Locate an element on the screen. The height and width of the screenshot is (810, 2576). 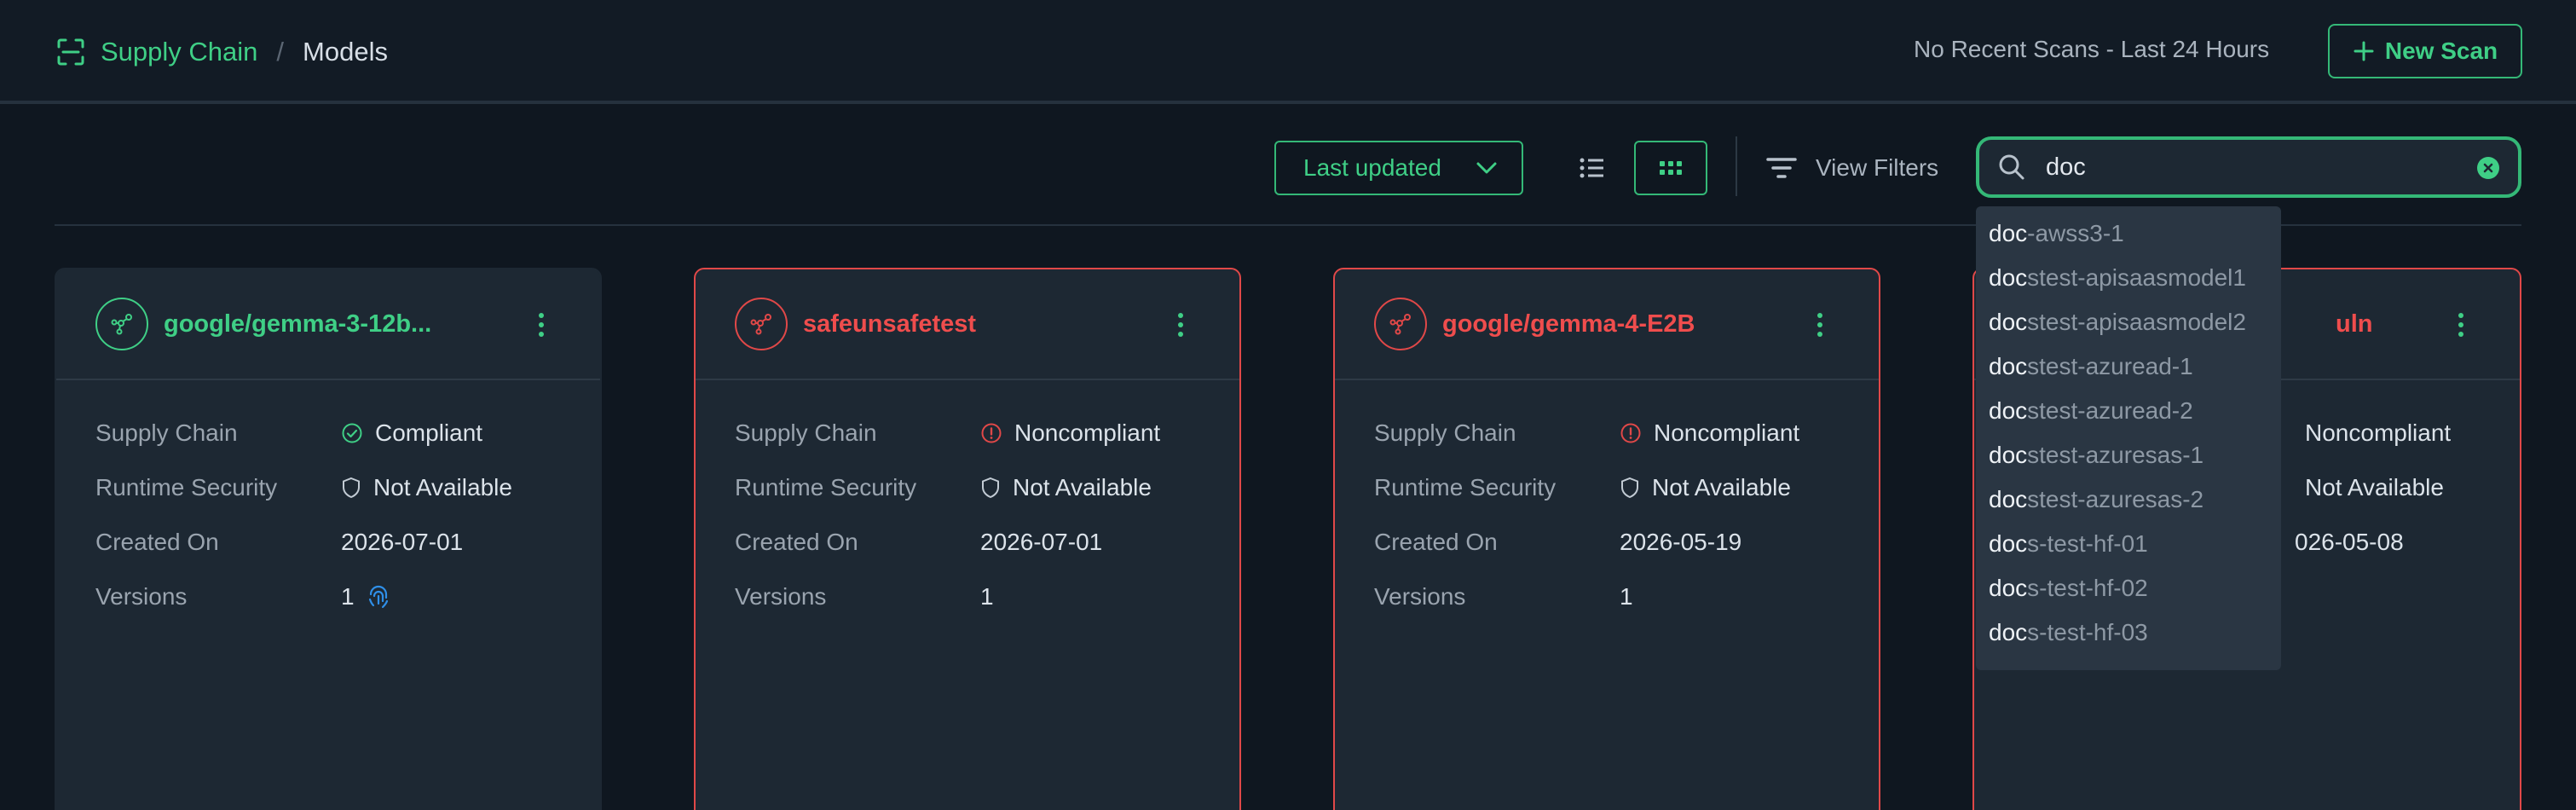
grid-view-button is located at coordinates (1670, 168).